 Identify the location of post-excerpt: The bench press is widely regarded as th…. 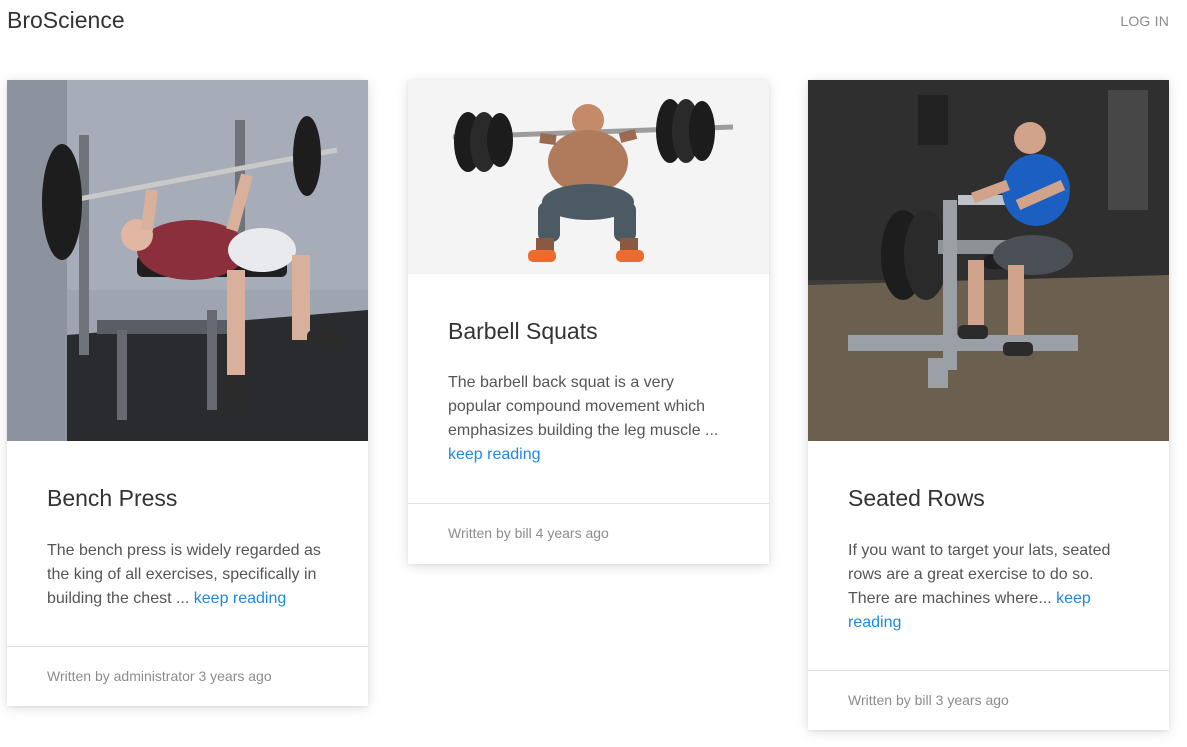
(187, 575).